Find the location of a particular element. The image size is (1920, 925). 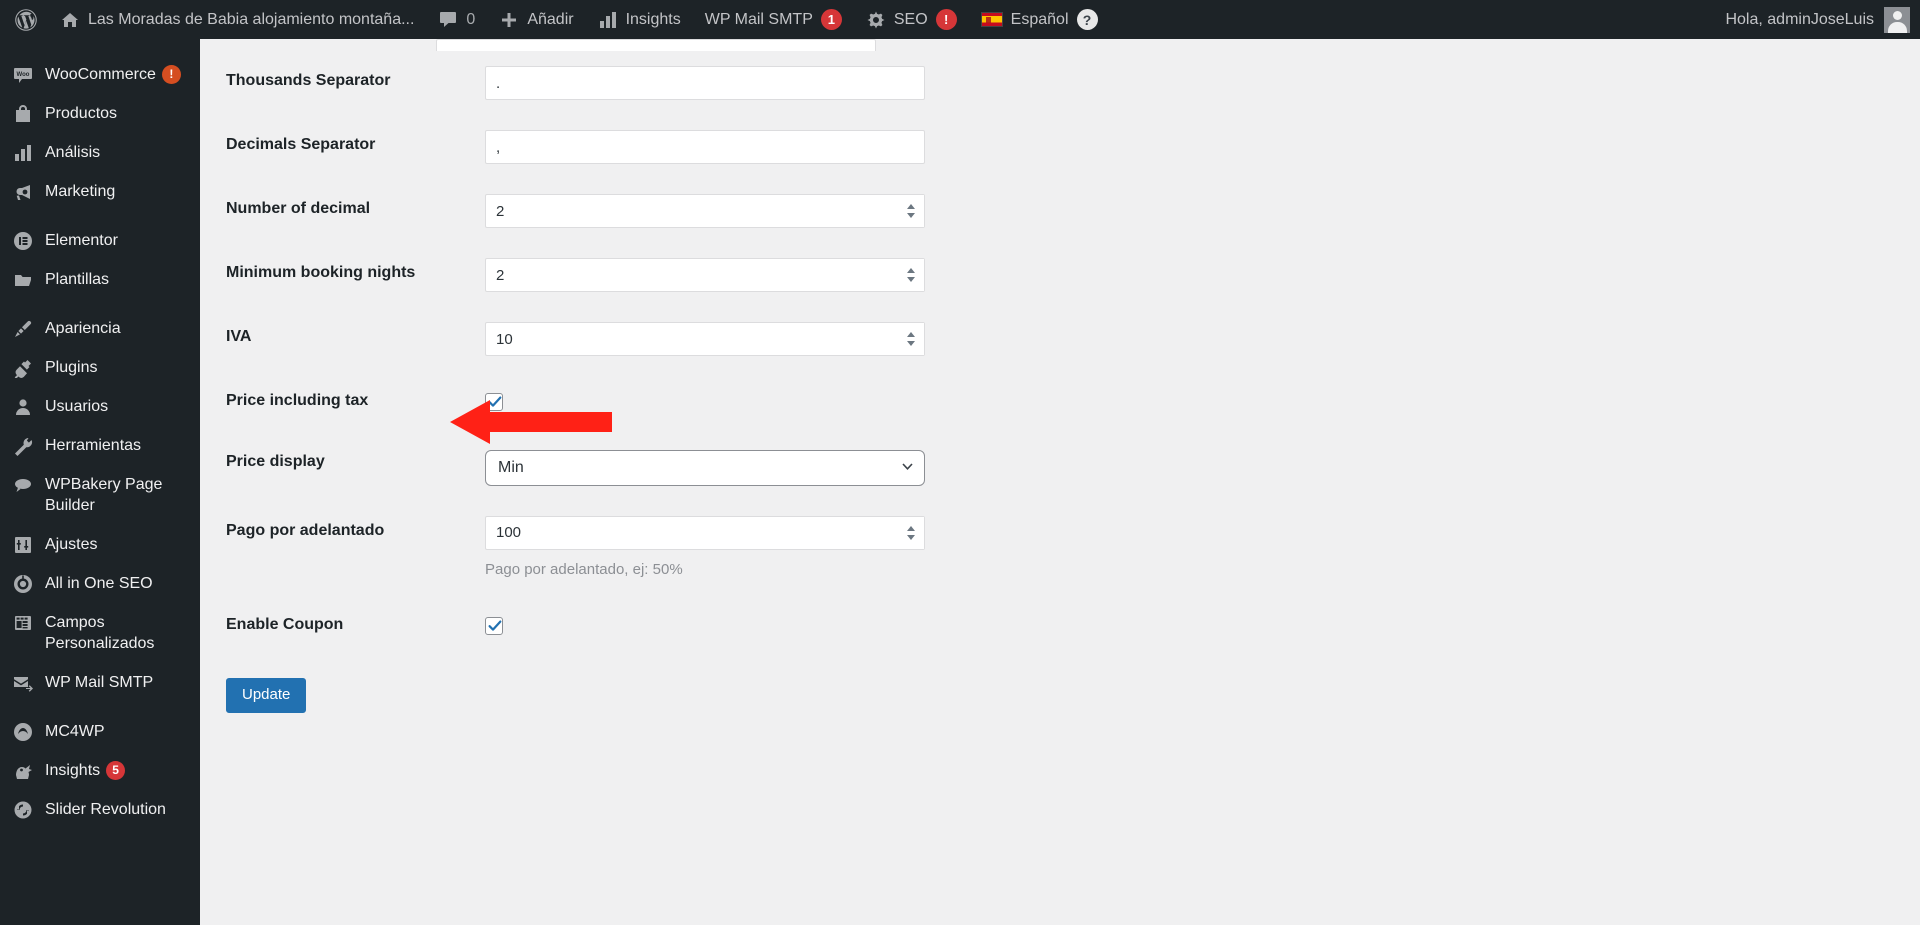

enable-coupon-checkbox is located at coordinates (494, 625).